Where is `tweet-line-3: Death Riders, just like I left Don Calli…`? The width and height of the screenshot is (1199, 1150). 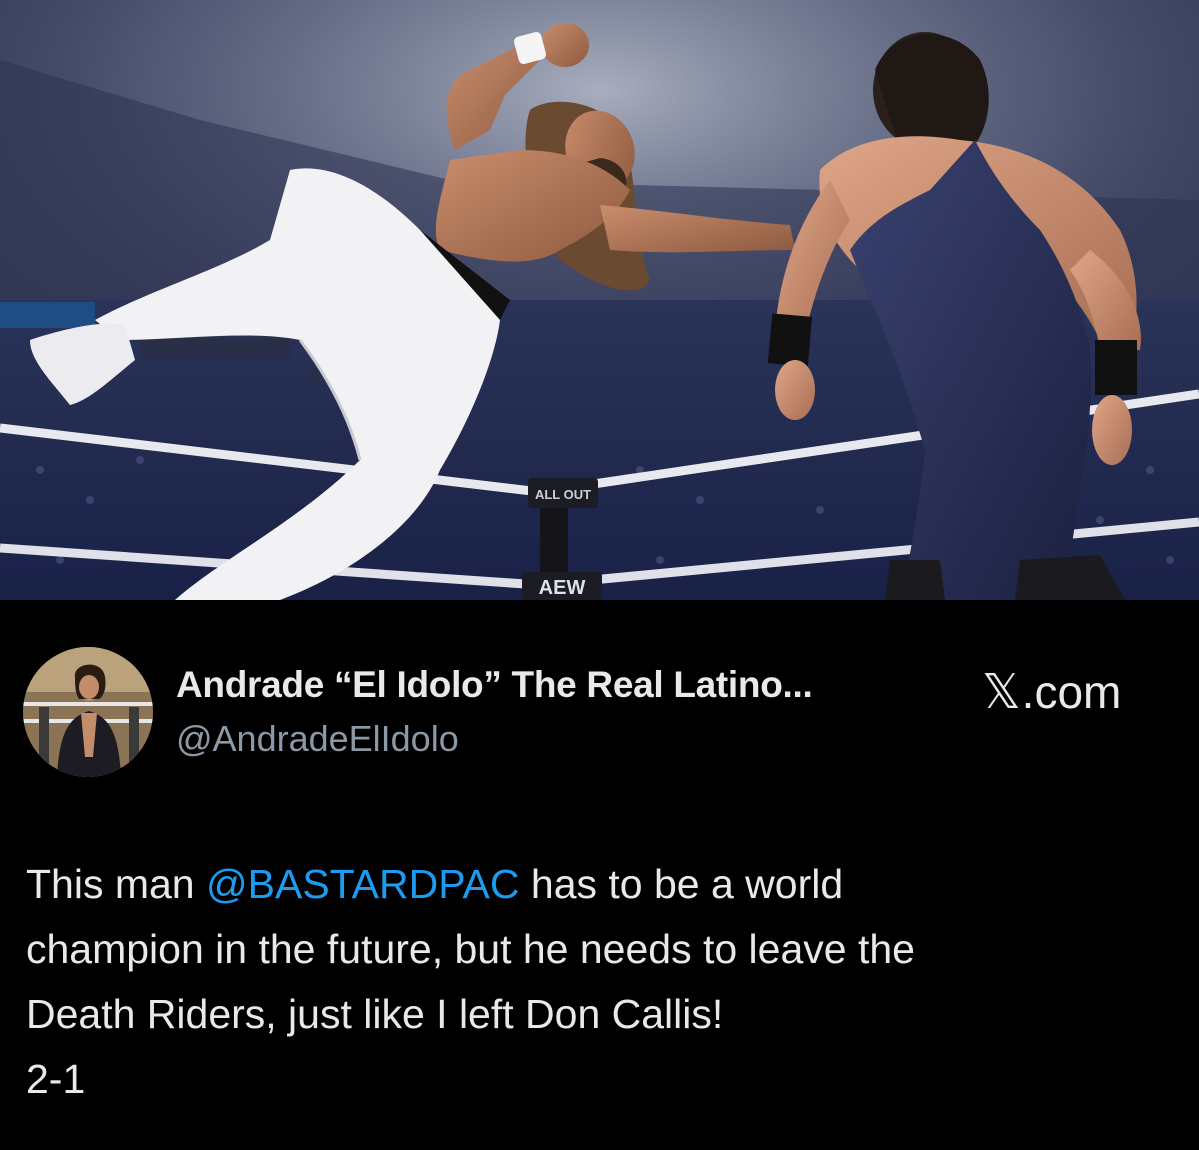
tweet-line-3: Death Riders, just like I left Don Calli… is located at coordinates (375, 1014).